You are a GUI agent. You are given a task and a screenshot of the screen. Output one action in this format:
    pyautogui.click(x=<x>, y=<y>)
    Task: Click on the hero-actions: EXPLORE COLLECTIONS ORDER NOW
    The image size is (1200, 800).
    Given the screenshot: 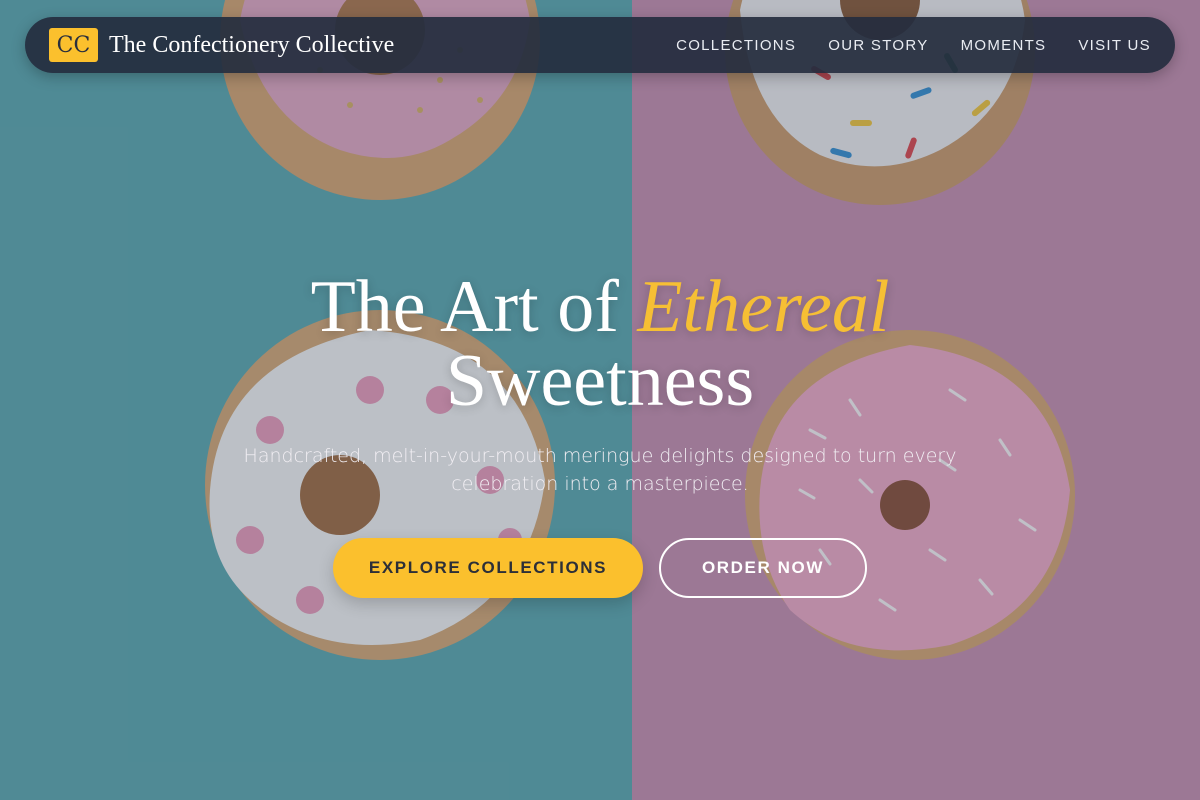 What is the action you would take?
    pyautogui.click(x=600, y=568)
    